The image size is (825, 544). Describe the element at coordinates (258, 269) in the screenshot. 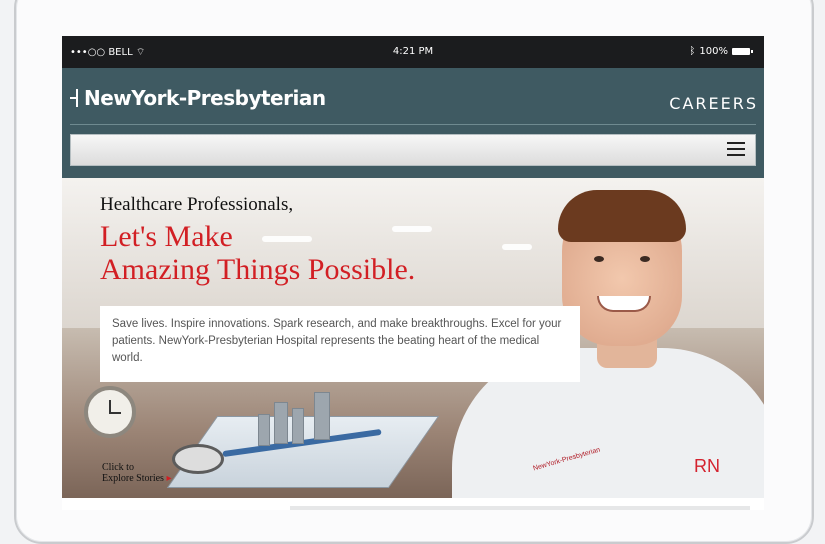

I see `hero-heading-line3: Amazing Things Possible.` at that location.